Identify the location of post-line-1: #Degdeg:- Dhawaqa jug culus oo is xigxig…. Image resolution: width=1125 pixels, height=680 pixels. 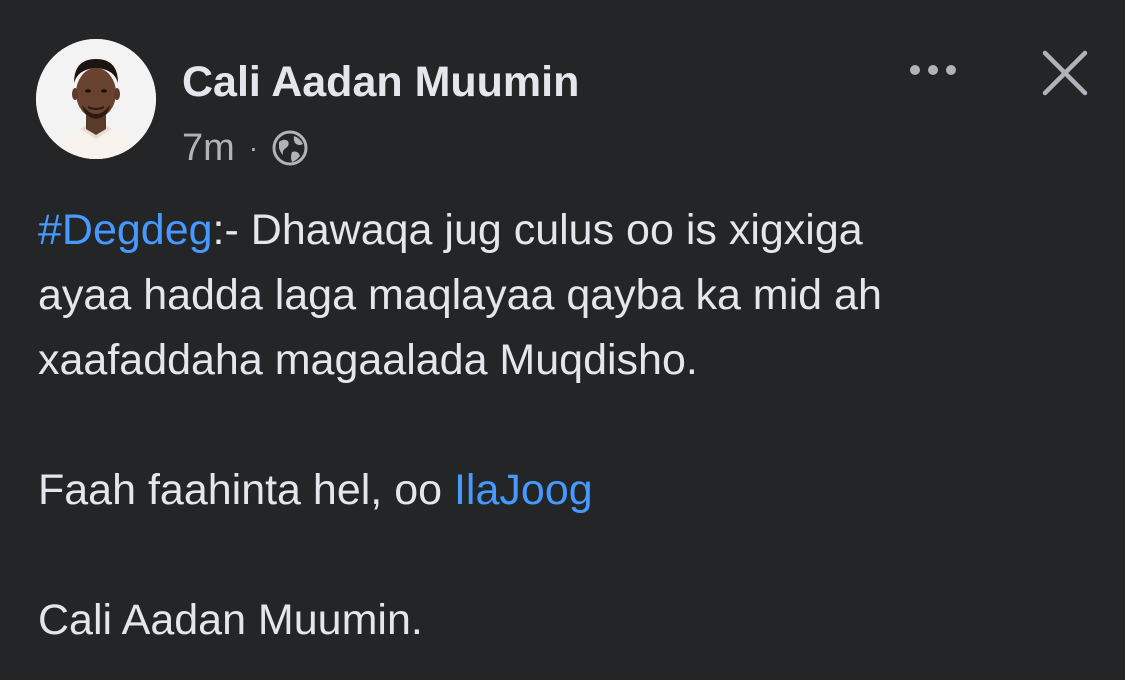
(568, 230).